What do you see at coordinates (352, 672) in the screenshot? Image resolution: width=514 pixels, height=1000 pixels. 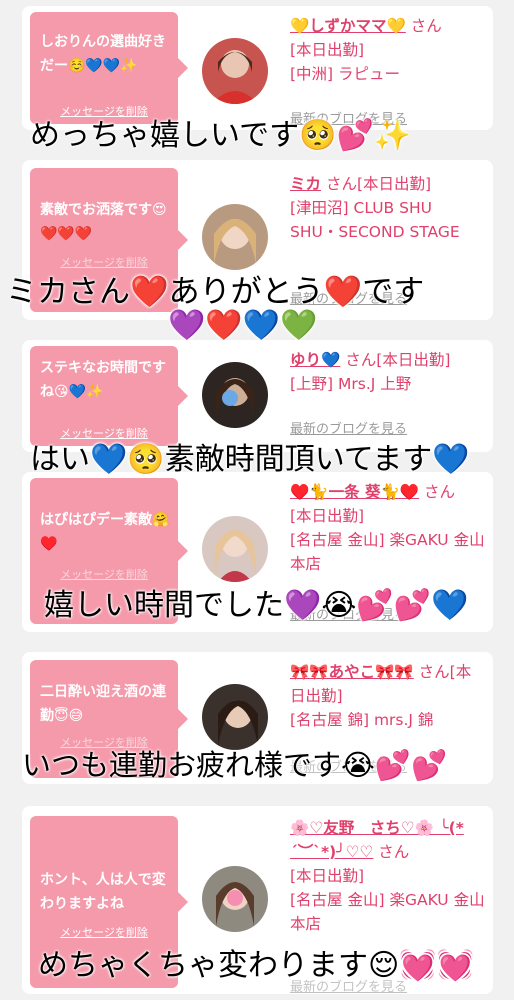 I see `cast-name-link: 🎀🎀あやこ🎀🎀` at bounding box center [352, 672].